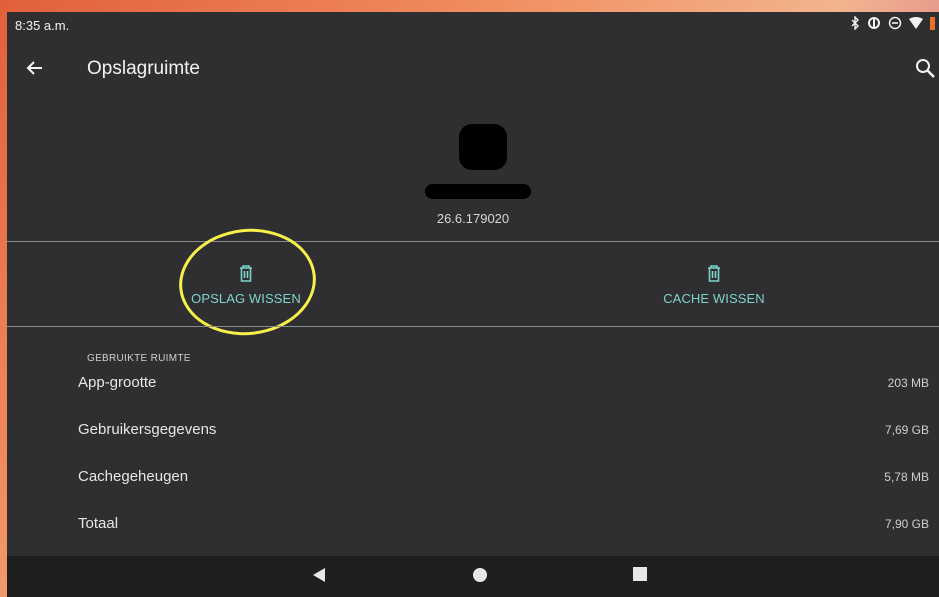 The image size is (939, 597). Describe the element at coordinates (483, 147) in the screenshot. I see `app-icon-redacted` at that location.